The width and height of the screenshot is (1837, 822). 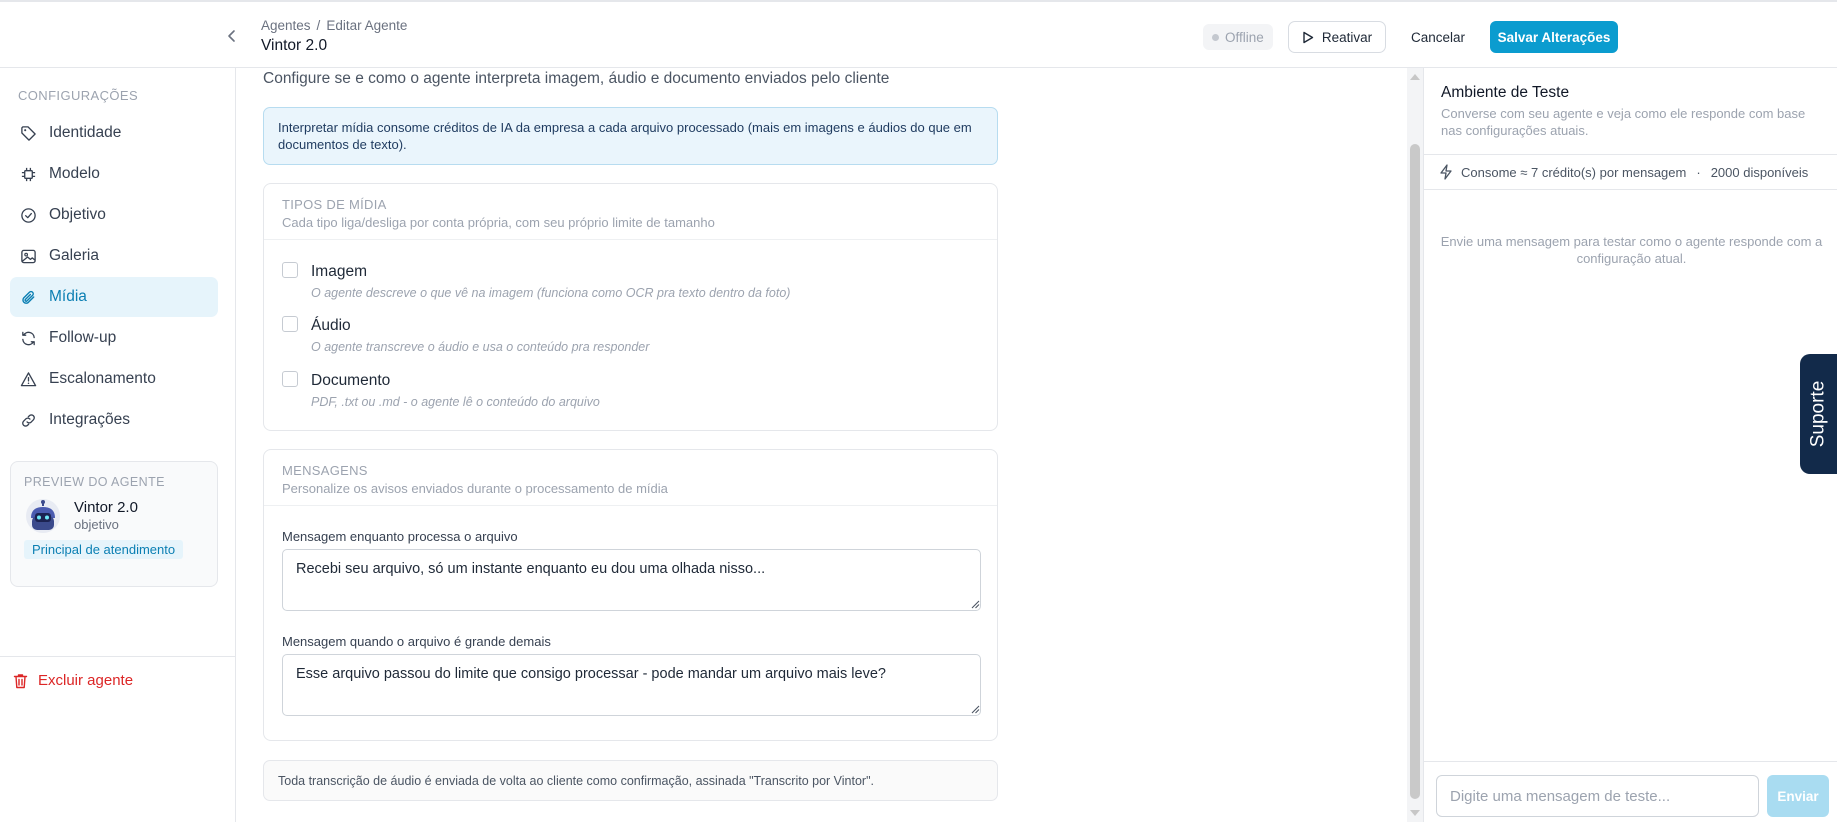 I want to click on send-button: Enviar, so click(x=1798, y=796).